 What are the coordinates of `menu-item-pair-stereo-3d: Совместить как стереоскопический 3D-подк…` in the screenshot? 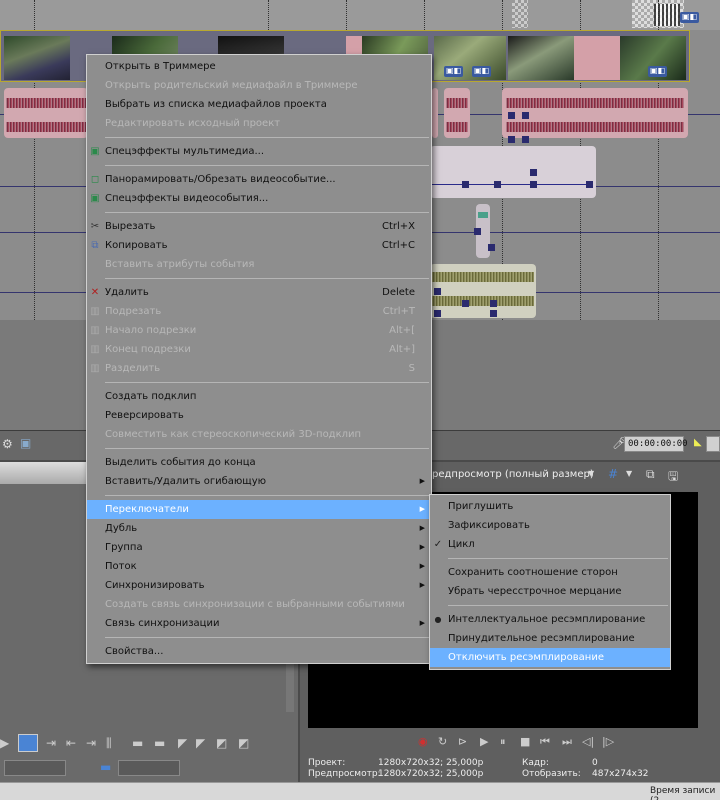 It's located at (259, 434).